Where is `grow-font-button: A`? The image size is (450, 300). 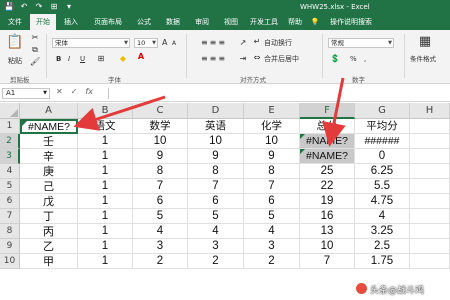
grow-font-button: A is located at coordinates (164, 43).